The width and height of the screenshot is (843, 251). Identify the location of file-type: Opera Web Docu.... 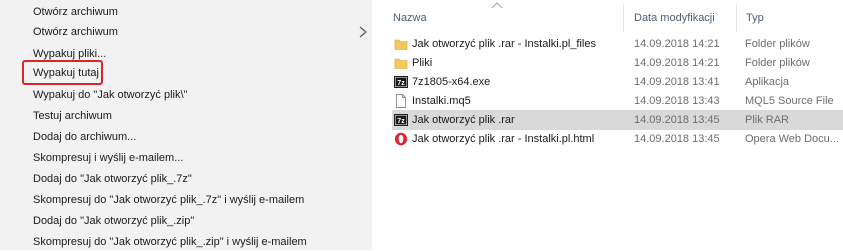
(792, 139).